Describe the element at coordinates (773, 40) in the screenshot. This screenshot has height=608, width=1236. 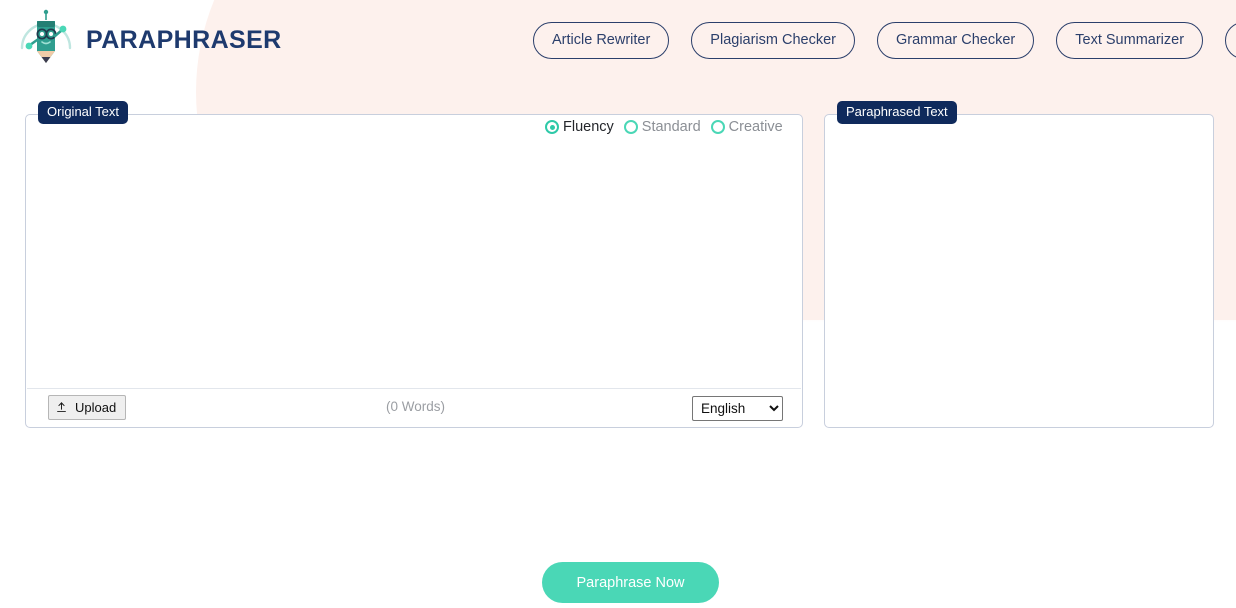
I see `nav-item-plagiarism-checker: Plagiarism Checker` at that location.